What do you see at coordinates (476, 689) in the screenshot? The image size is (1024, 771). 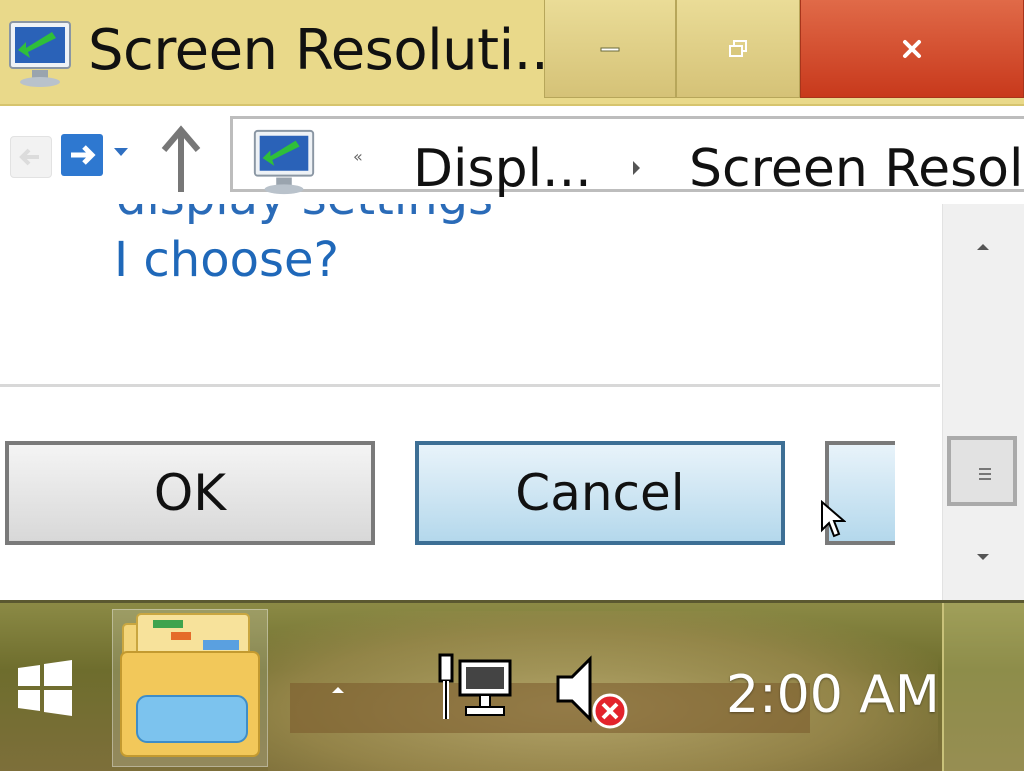 I see `network-icon` at bounding box center [476, 689].